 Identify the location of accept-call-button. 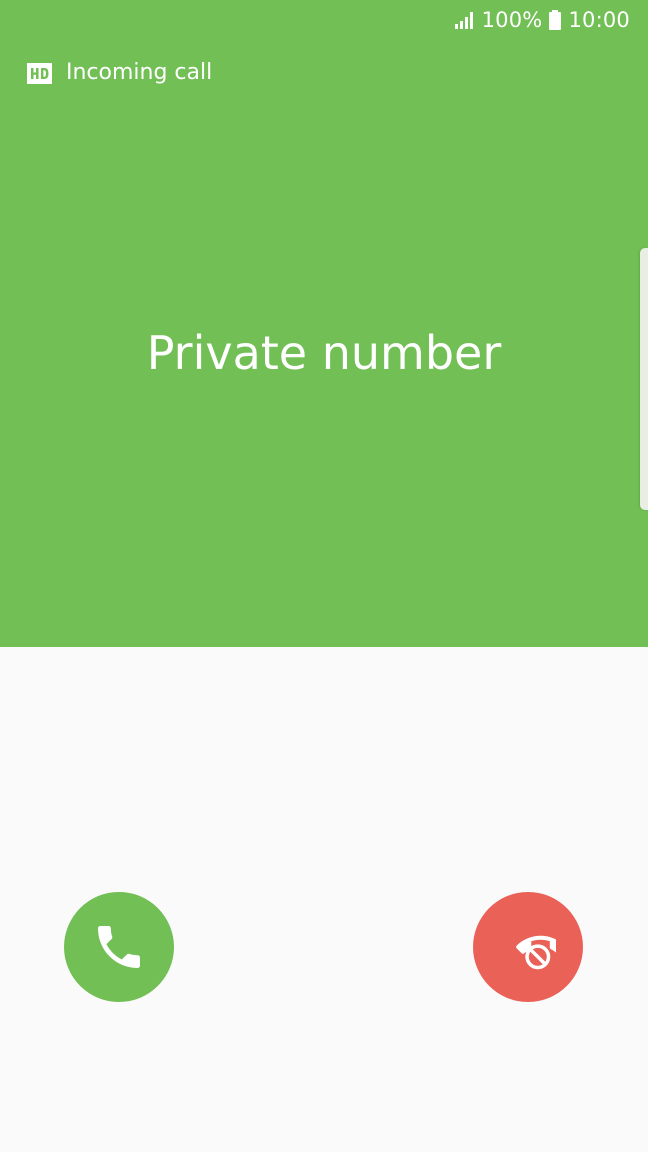
(119, 947).